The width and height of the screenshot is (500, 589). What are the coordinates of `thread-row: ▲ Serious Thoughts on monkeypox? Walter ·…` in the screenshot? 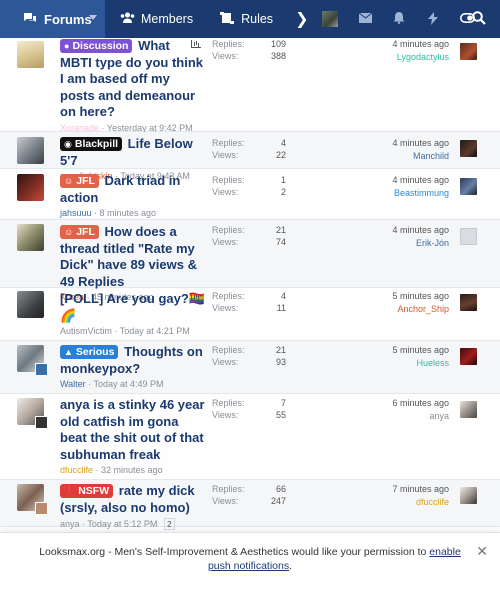 It's located at (250, 367).